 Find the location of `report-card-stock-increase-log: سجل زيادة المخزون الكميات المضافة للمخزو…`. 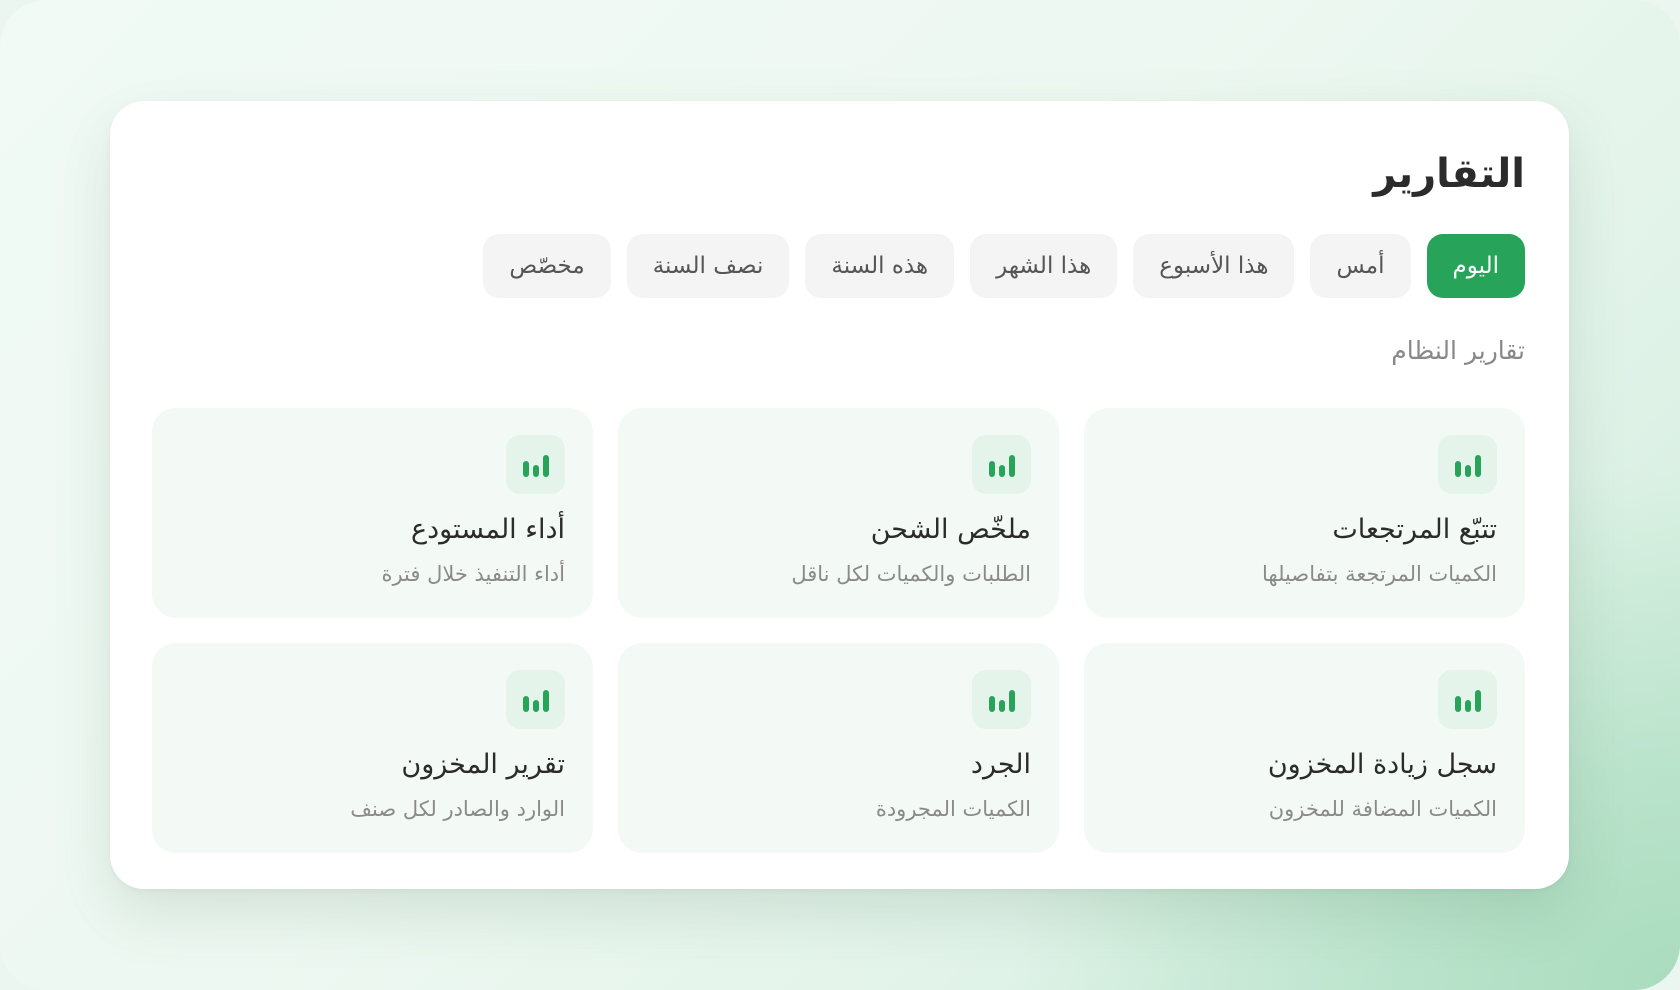

report-card-stock-increase-log: سجل زيادة المخزون الكميات المضافة للمخزو… is located at coordinates (1304, 748).